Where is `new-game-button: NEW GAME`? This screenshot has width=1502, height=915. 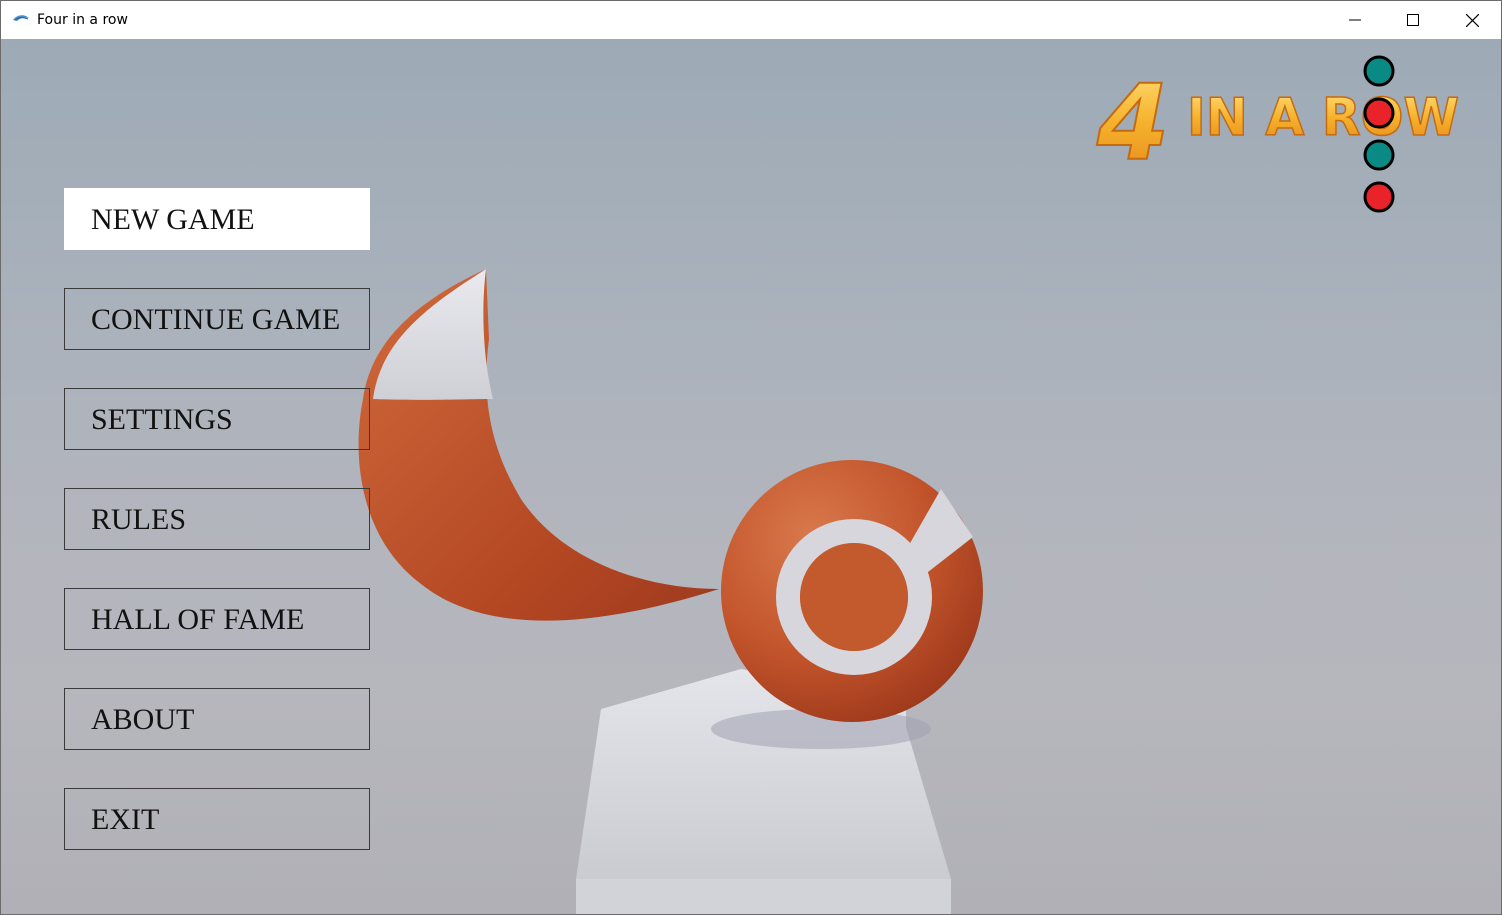
new-game-button: NEW GAME is located at coordinates (217, 219).